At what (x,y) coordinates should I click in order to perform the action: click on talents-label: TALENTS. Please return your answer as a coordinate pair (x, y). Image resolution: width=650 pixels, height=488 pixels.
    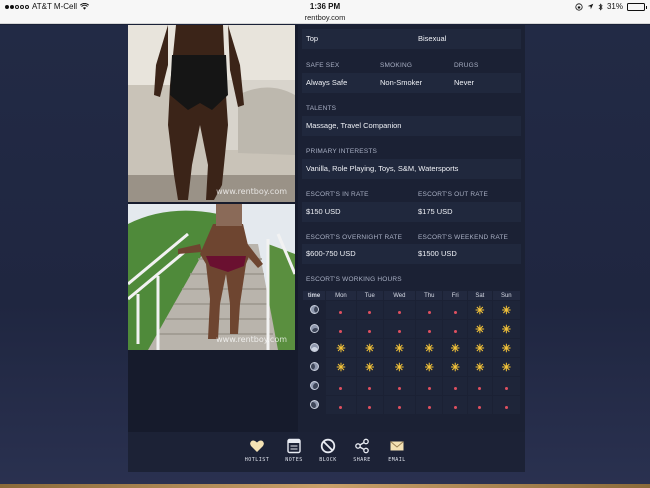
    Looking at the image, I should click on (321, 108).